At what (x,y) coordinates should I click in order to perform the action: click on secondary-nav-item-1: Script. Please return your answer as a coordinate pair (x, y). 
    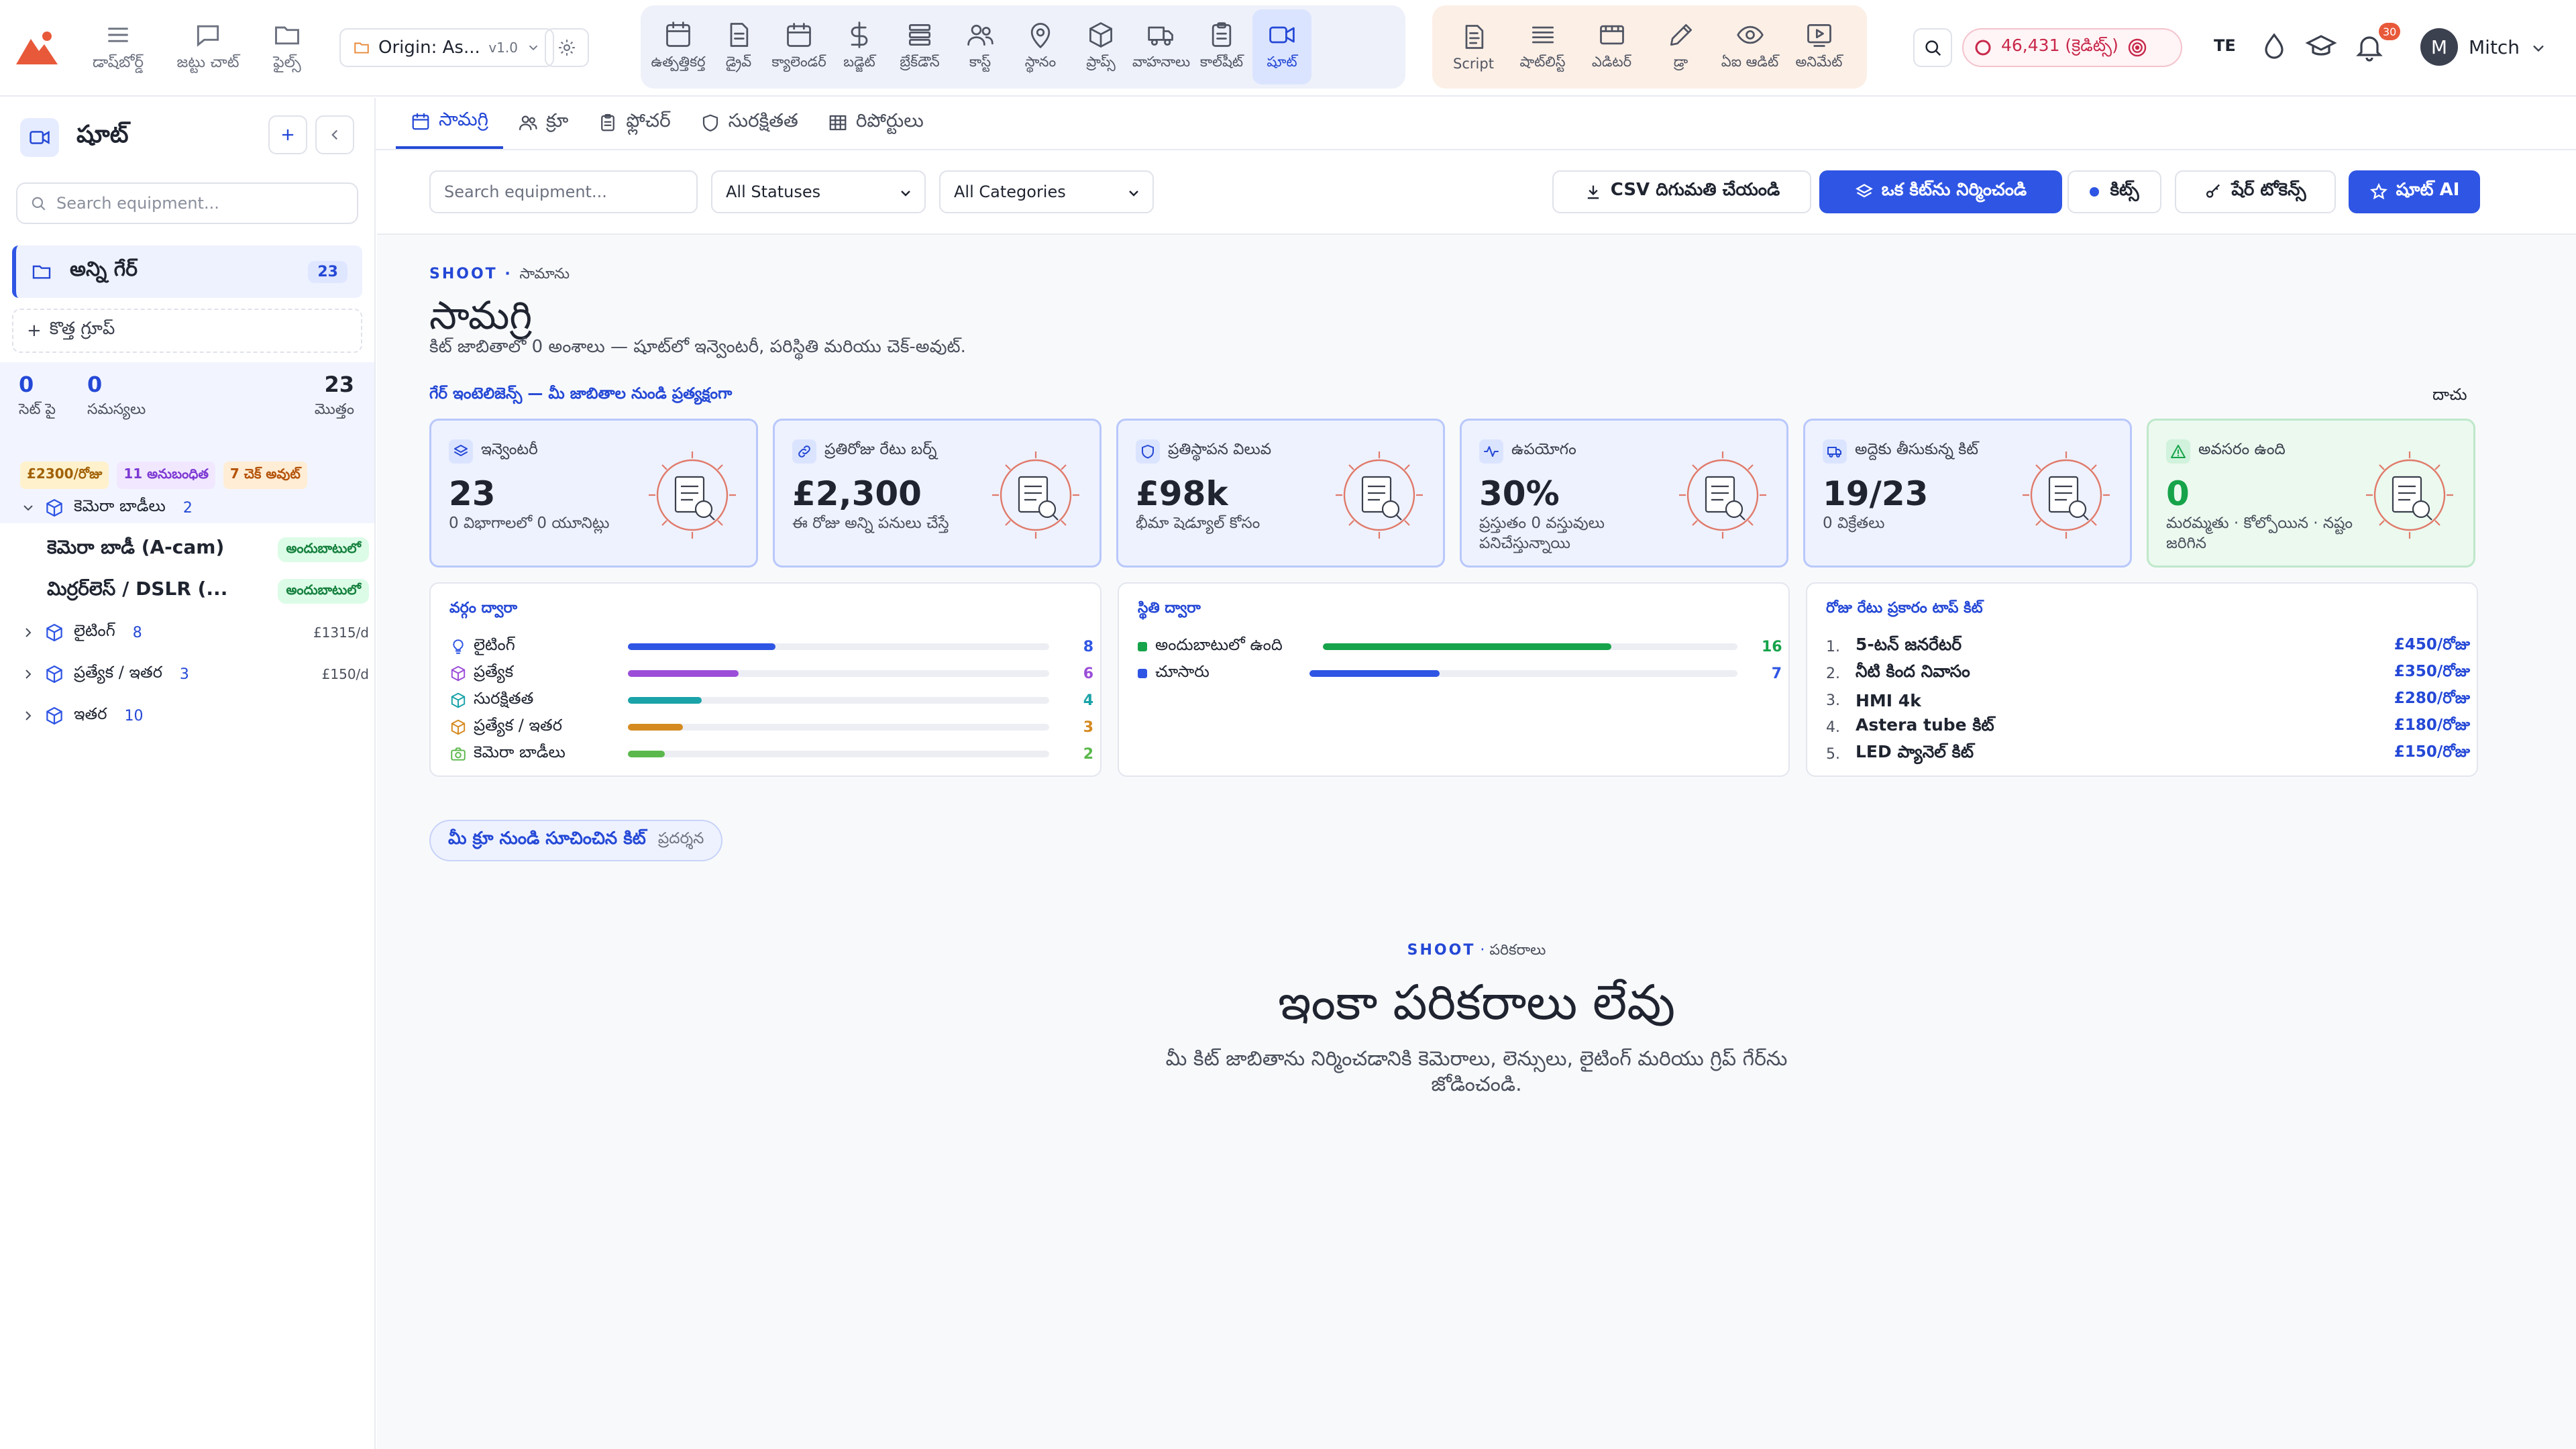
    Looking at the image, I should click on (1473, 47).